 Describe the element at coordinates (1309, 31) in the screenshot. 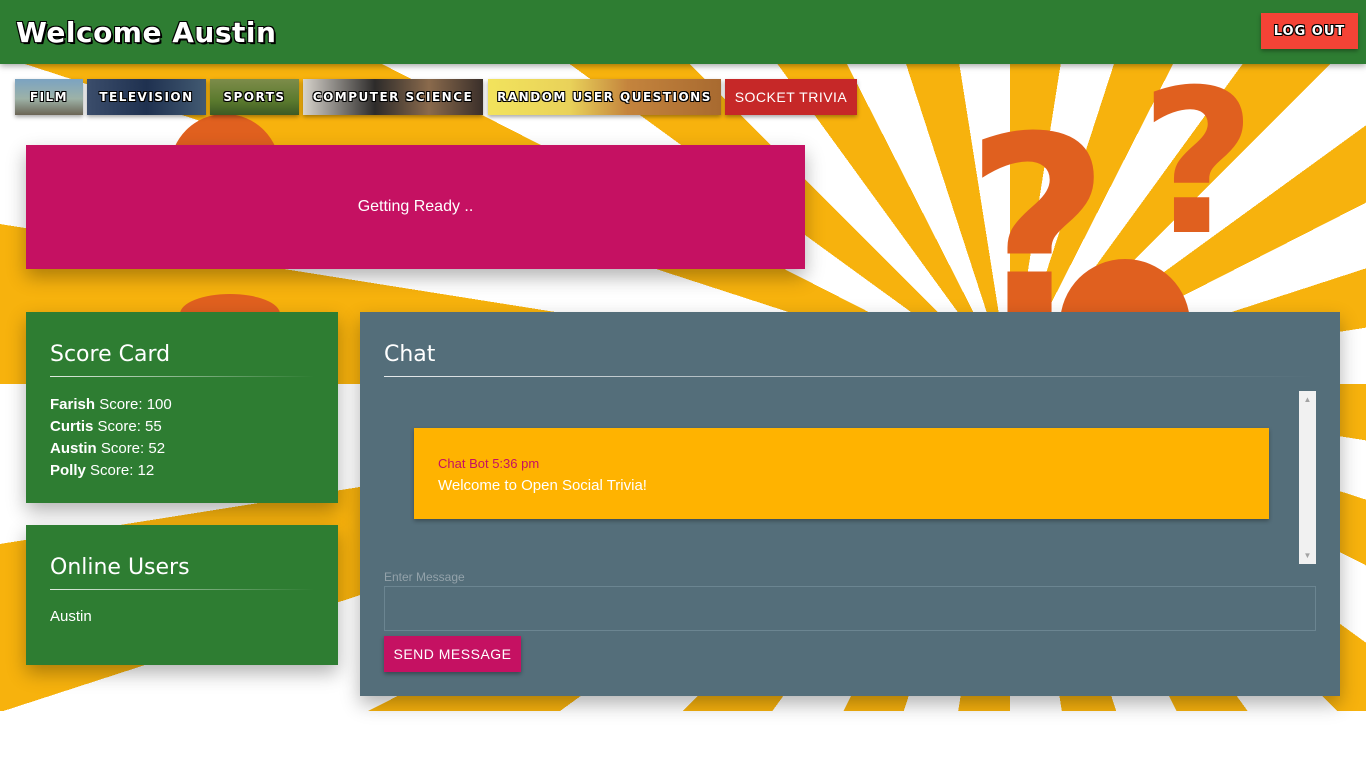

I see `logout-button: LOG OUT` at that location.